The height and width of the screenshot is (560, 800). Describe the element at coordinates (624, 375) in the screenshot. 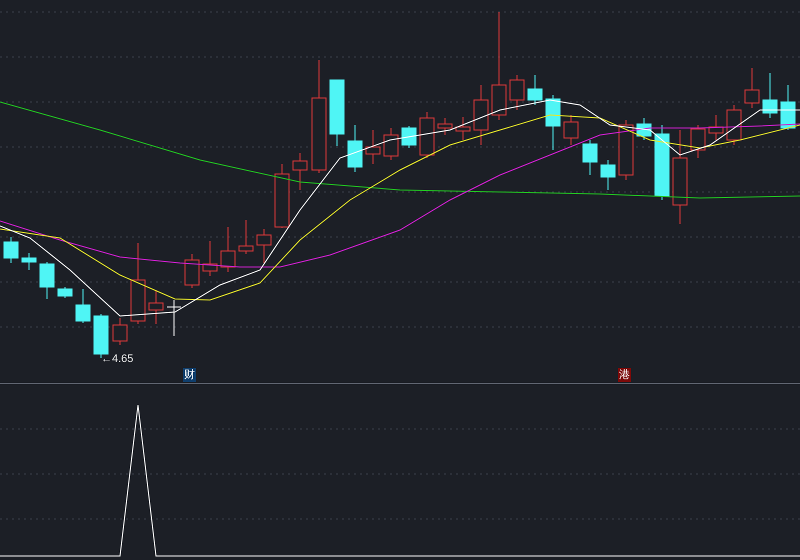

I see `event-marker: 港` at that location.